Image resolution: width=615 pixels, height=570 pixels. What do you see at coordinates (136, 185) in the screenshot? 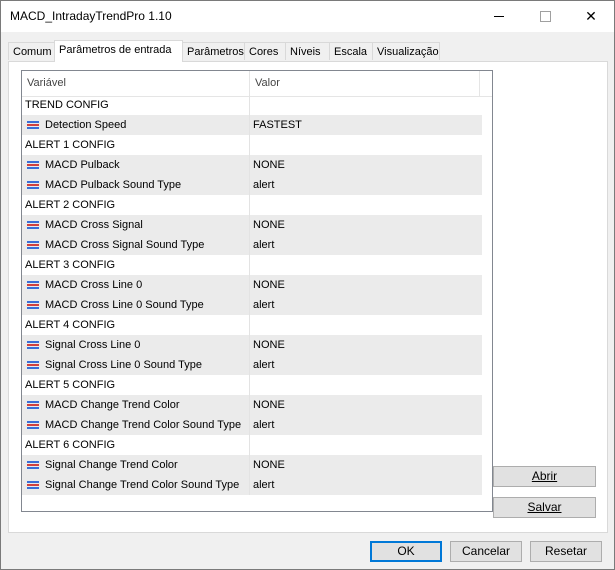
I see `variable-cell: MACD Pulback Sound Type` at bounding box center [136, 185].